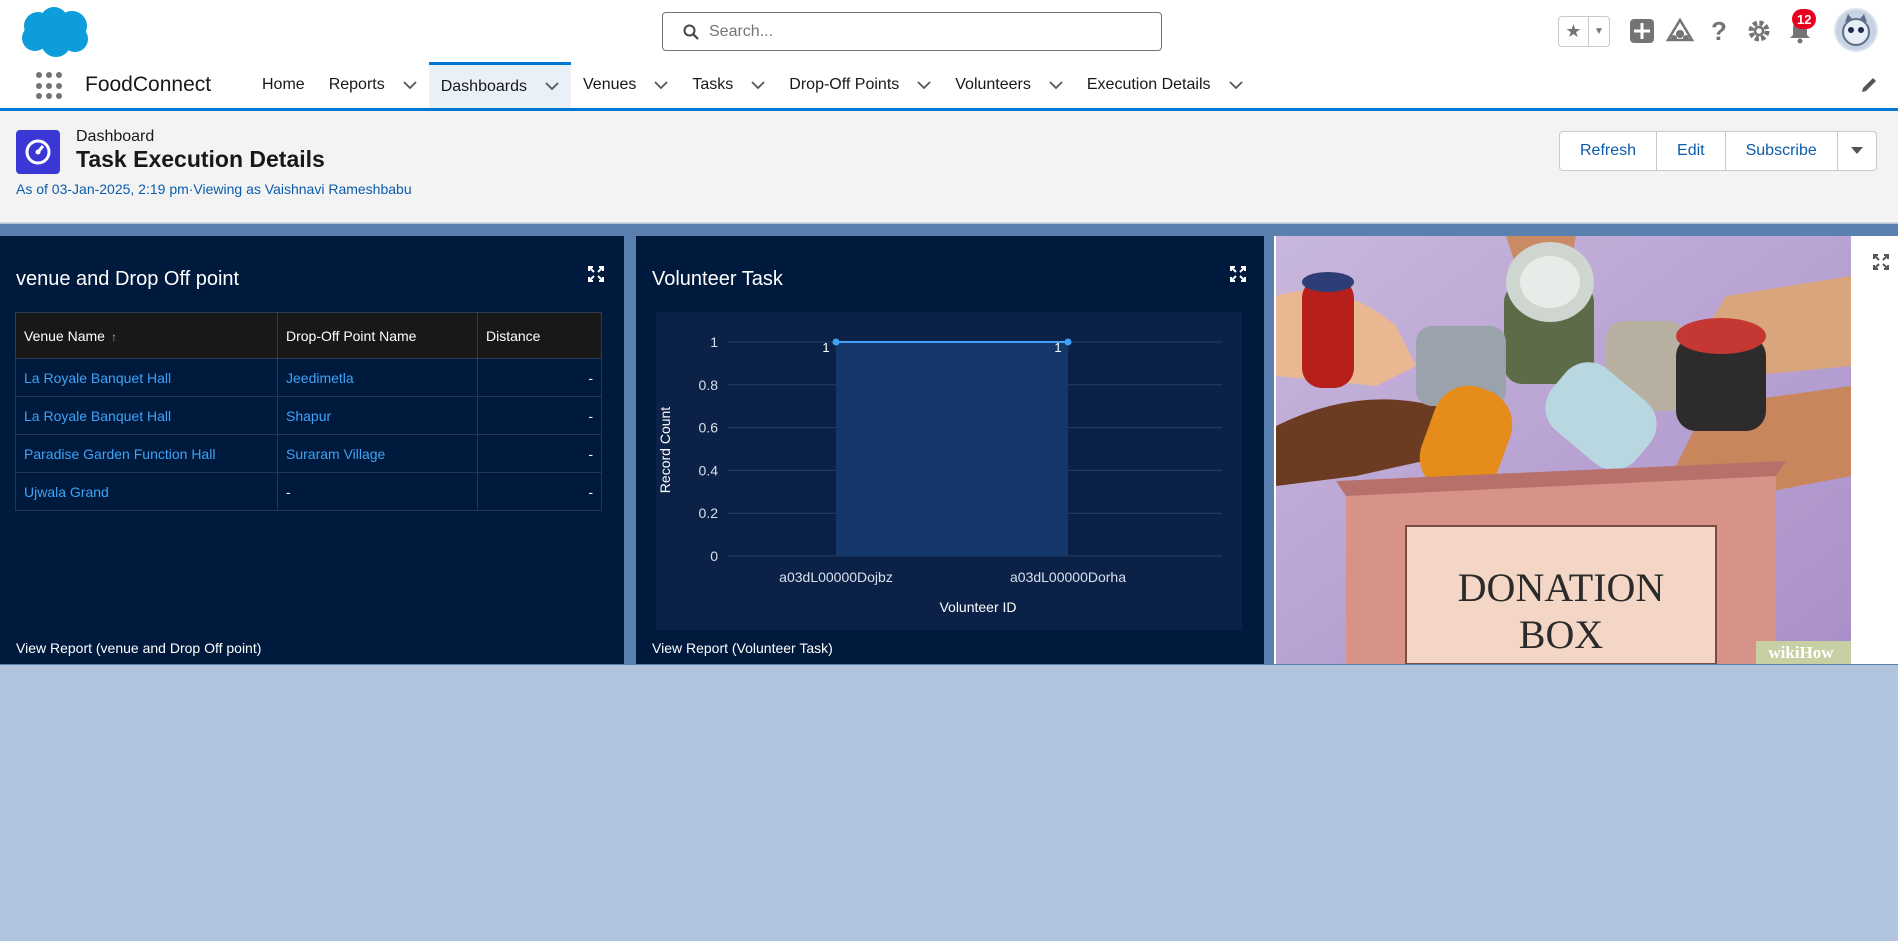 This screenshot has width=1898, height=941. I want to click on table-row: Ujwala Grand - -, so click(308, 491).